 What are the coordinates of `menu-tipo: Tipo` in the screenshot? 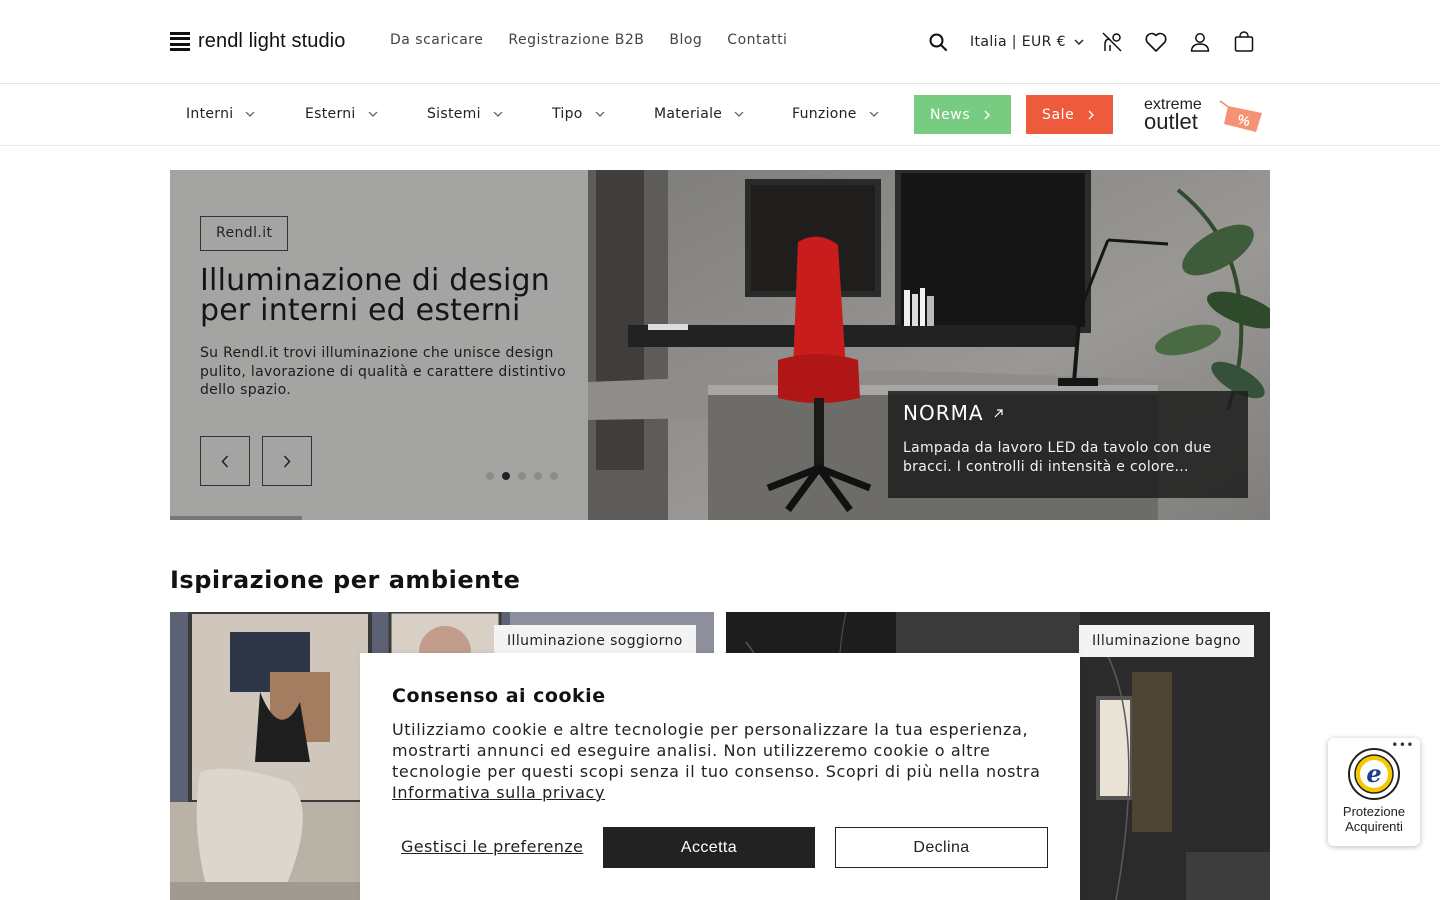 It's located at (578, 114).